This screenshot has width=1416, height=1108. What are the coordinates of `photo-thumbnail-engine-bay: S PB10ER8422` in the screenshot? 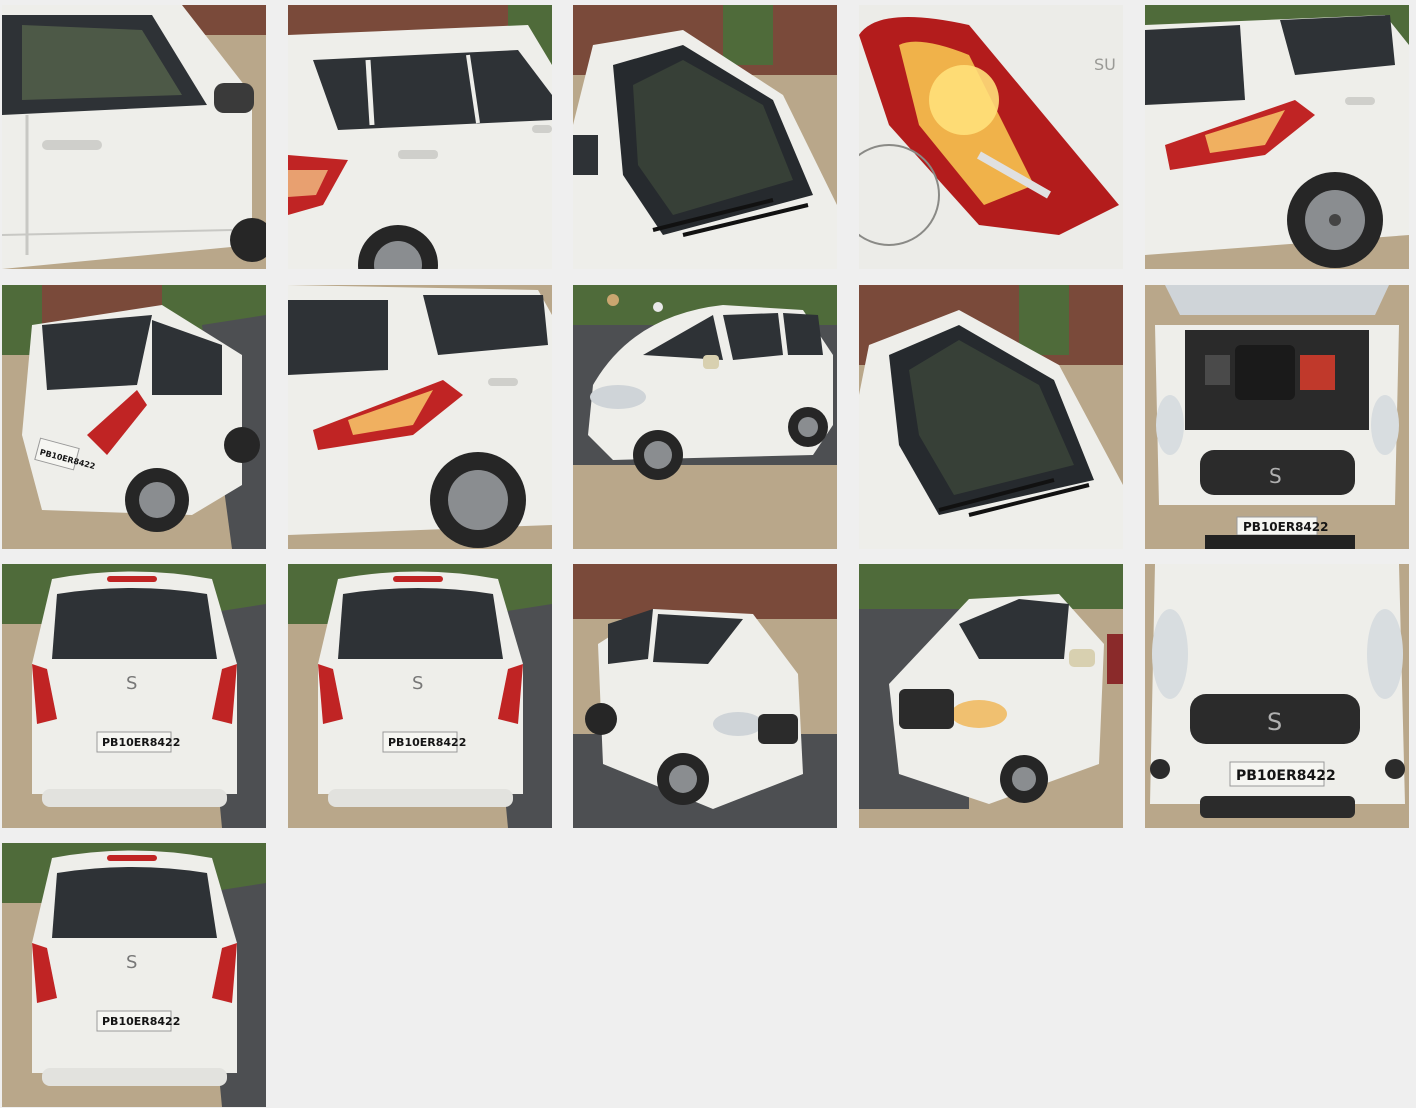 It's located at (1277, 417).